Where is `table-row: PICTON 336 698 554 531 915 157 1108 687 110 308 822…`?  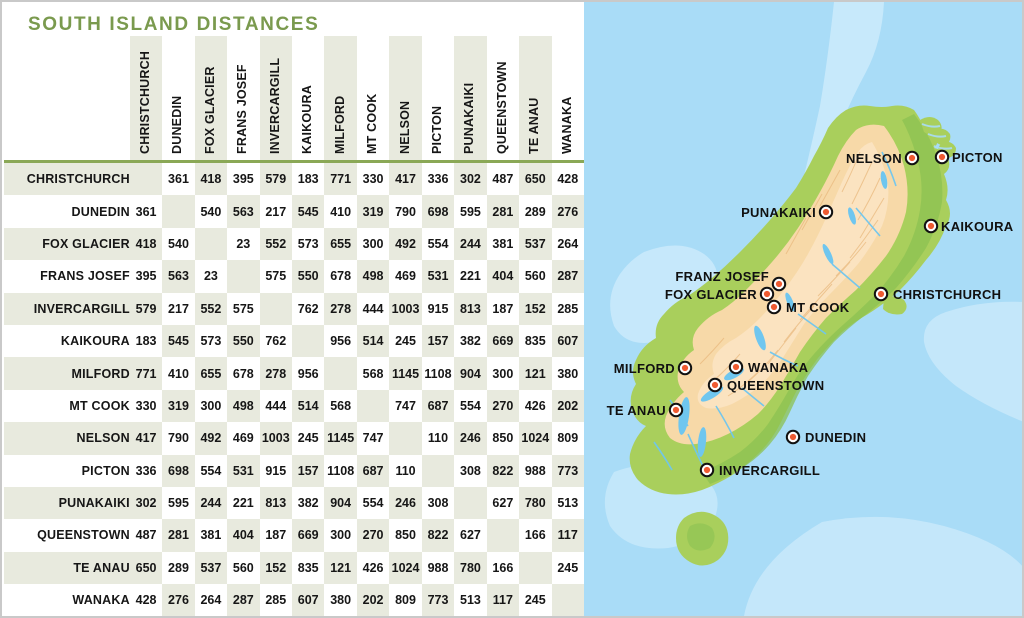 table-row: PICTON 336 698 554 531 915 157 1108 687 110 308 822… is located at coordinates (294, 470).